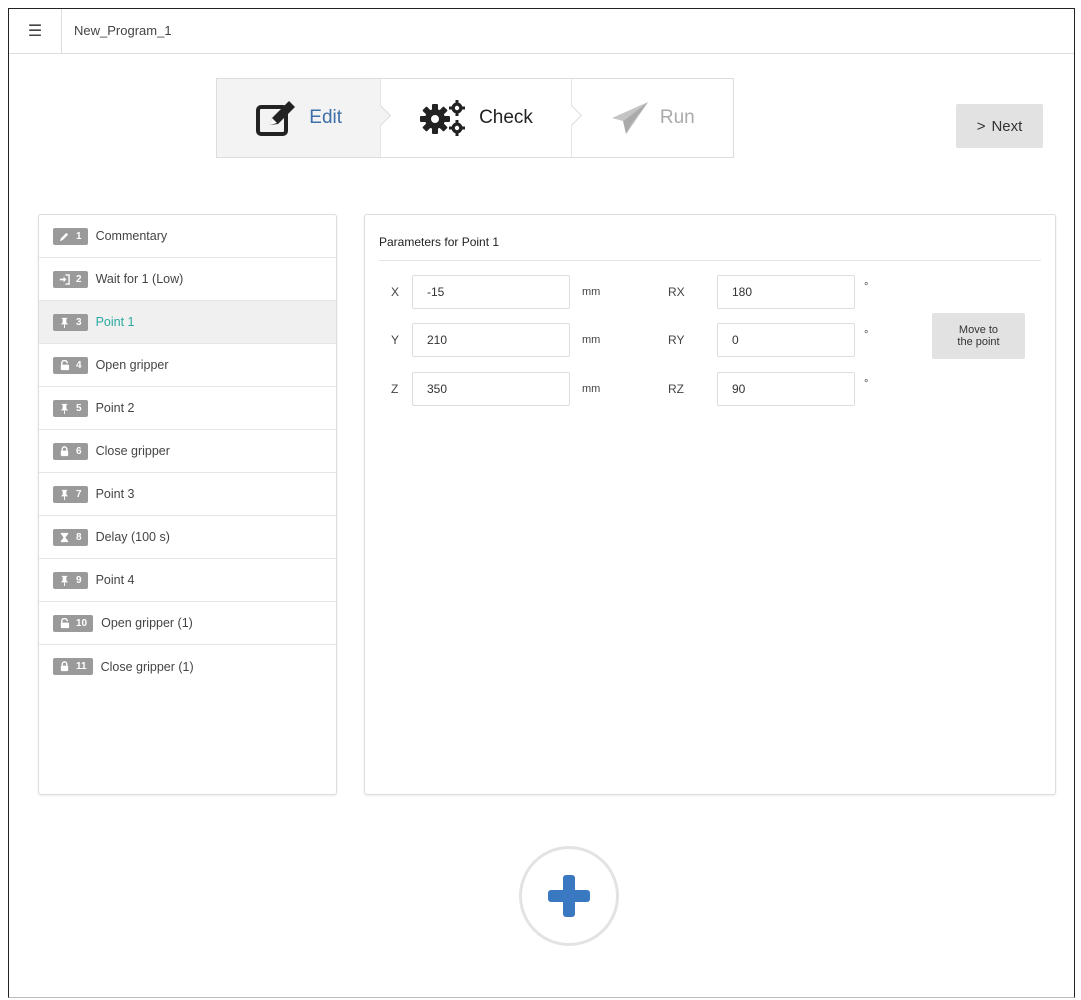  I want to click on step-badge: 2, so click(70, 279).